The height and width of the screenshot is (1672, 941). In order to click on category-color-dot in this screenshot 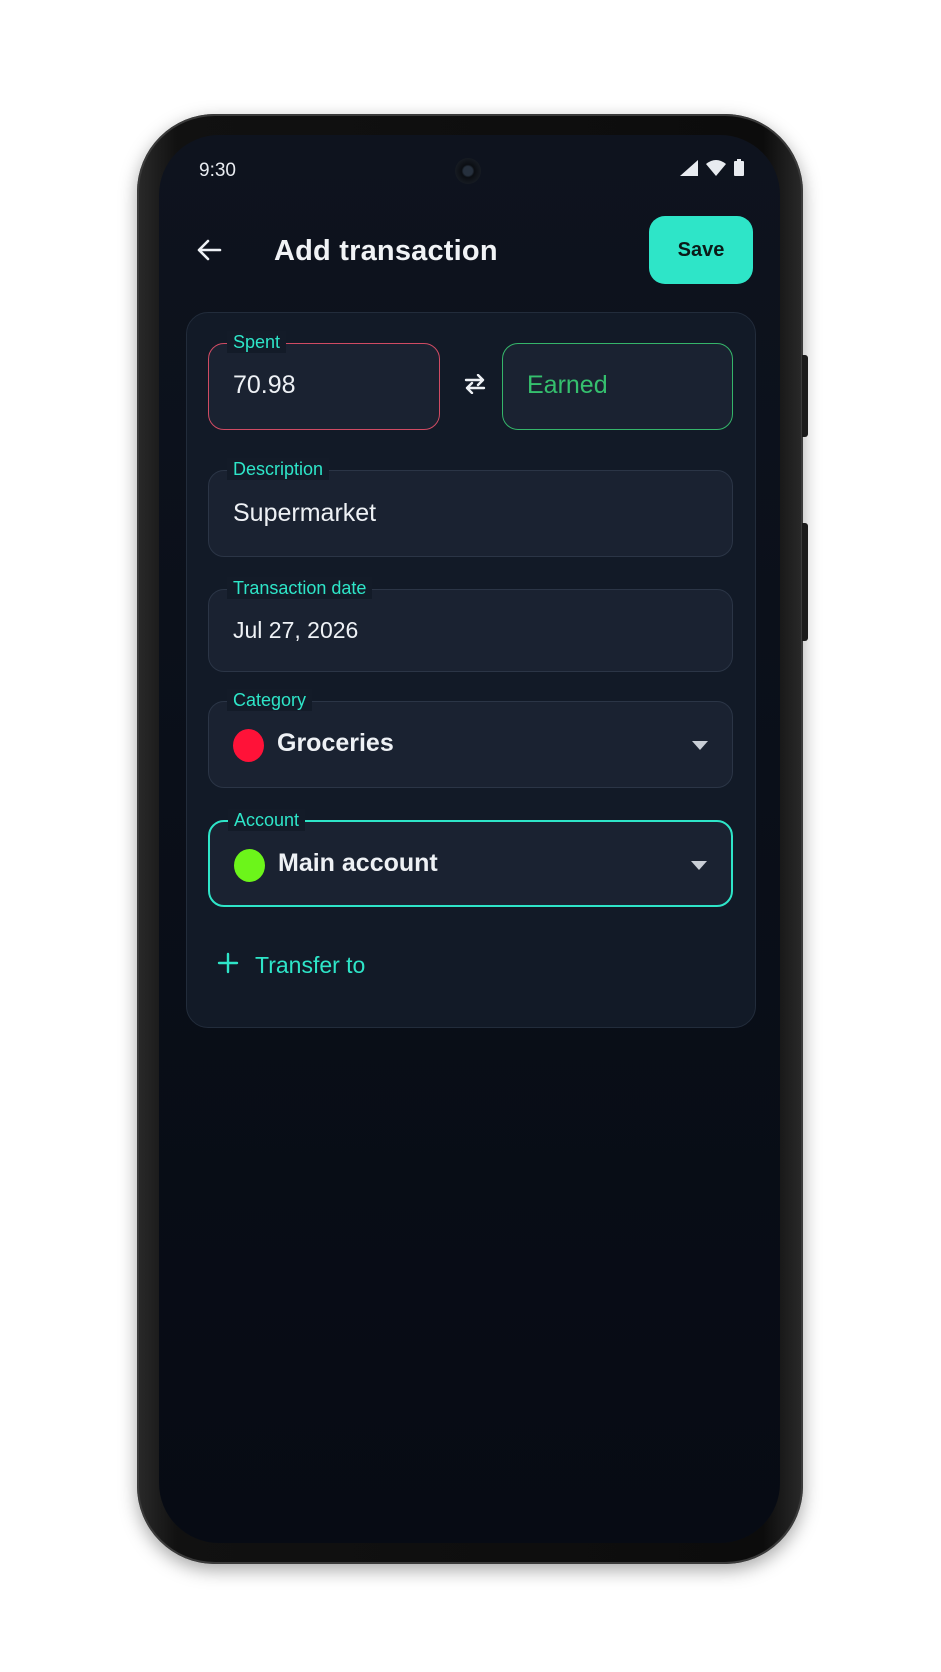, I will do `click(248, 745)`.